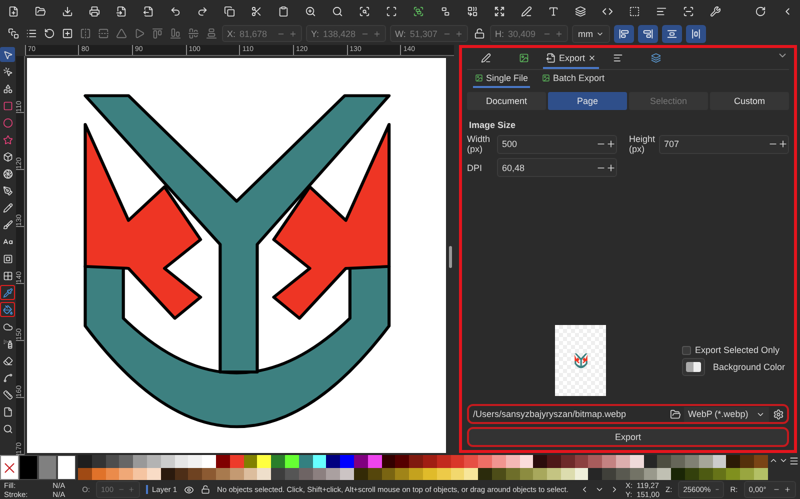 Image resolution: width=800 pixels, height=499 pixels. Describe the element at coordinates (749, 101) in the screenshot. I see `area-button: Custom` at that location.